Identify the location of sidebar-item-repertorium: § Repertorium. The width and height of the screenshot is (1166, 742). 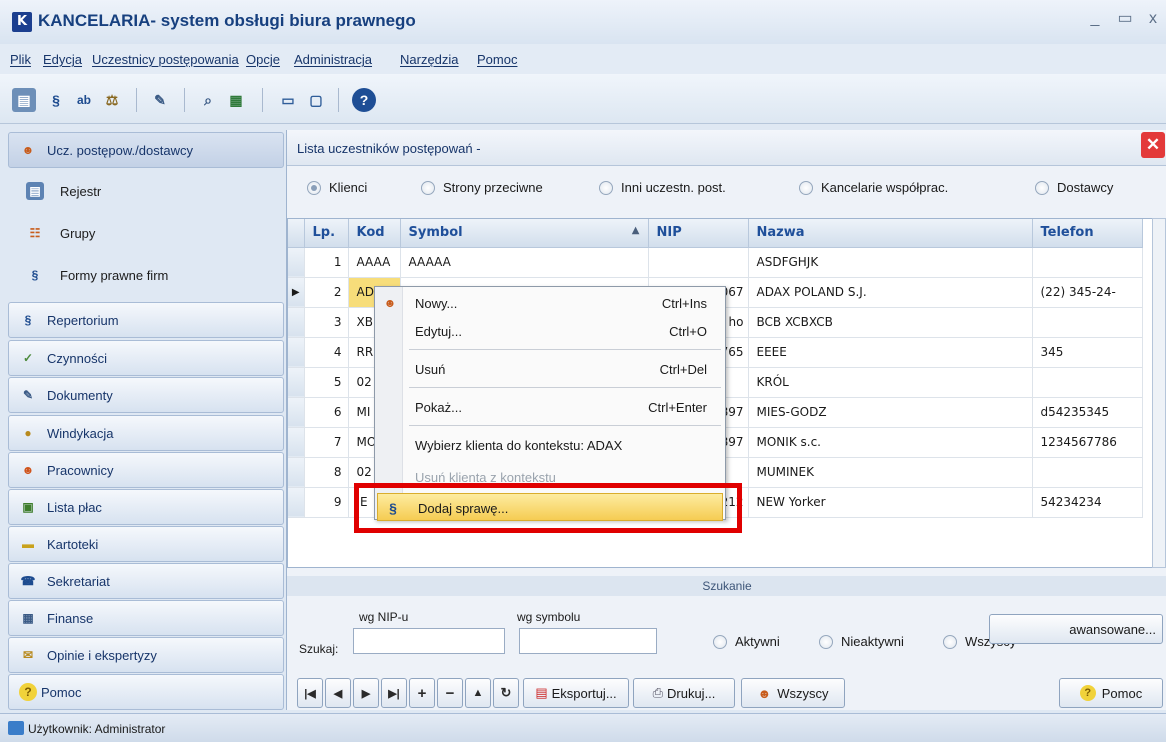
(146, 320).